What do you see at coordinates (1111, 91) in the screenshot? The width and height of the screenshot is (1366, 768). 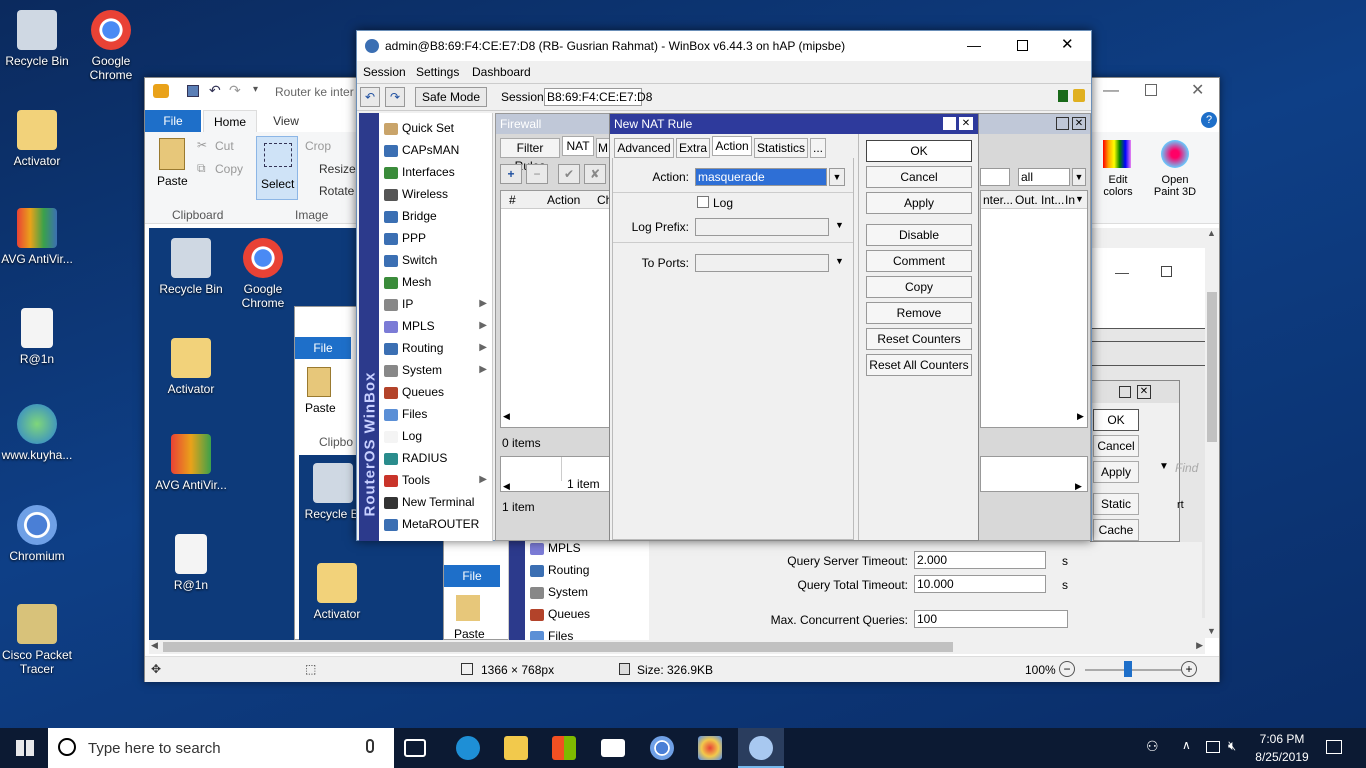 I see `paint-minimize-icon: —` at bounding box center [1111, 91].